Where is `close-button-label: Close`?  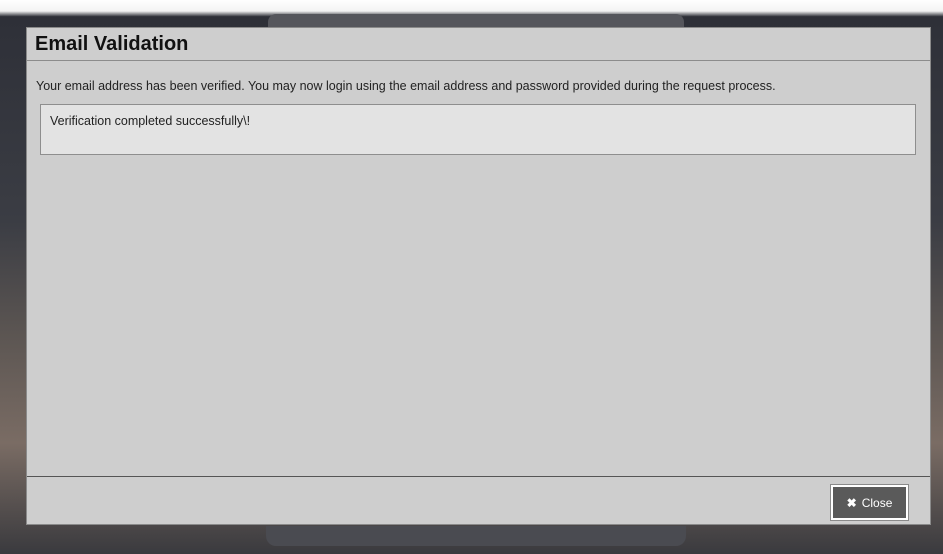
close-button-label: Close is located at coordinates (877, 502).